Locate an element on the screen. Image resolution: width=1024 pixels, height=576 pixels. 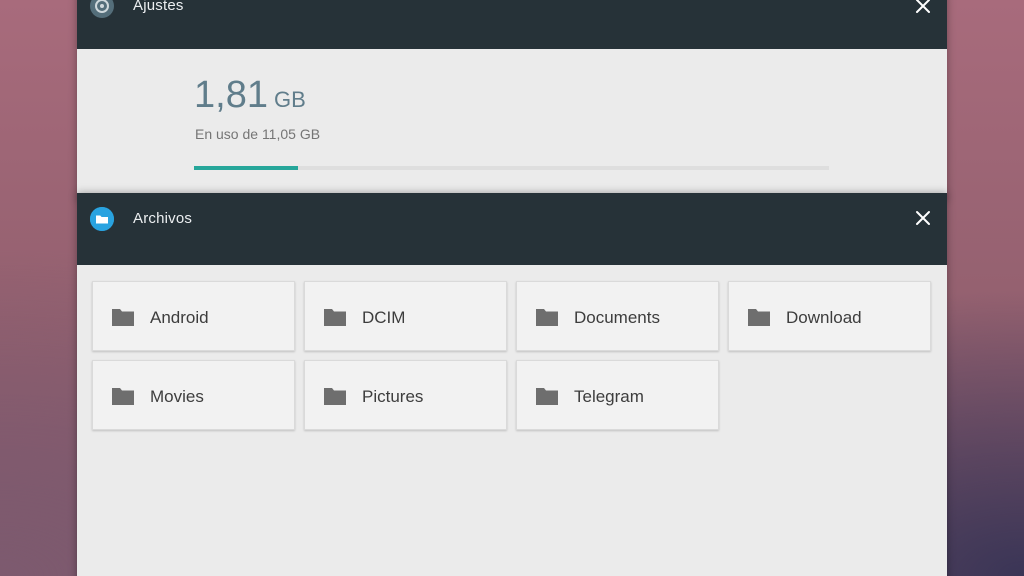
files-titlebar: Archivos is located at coordinates (512, 229).